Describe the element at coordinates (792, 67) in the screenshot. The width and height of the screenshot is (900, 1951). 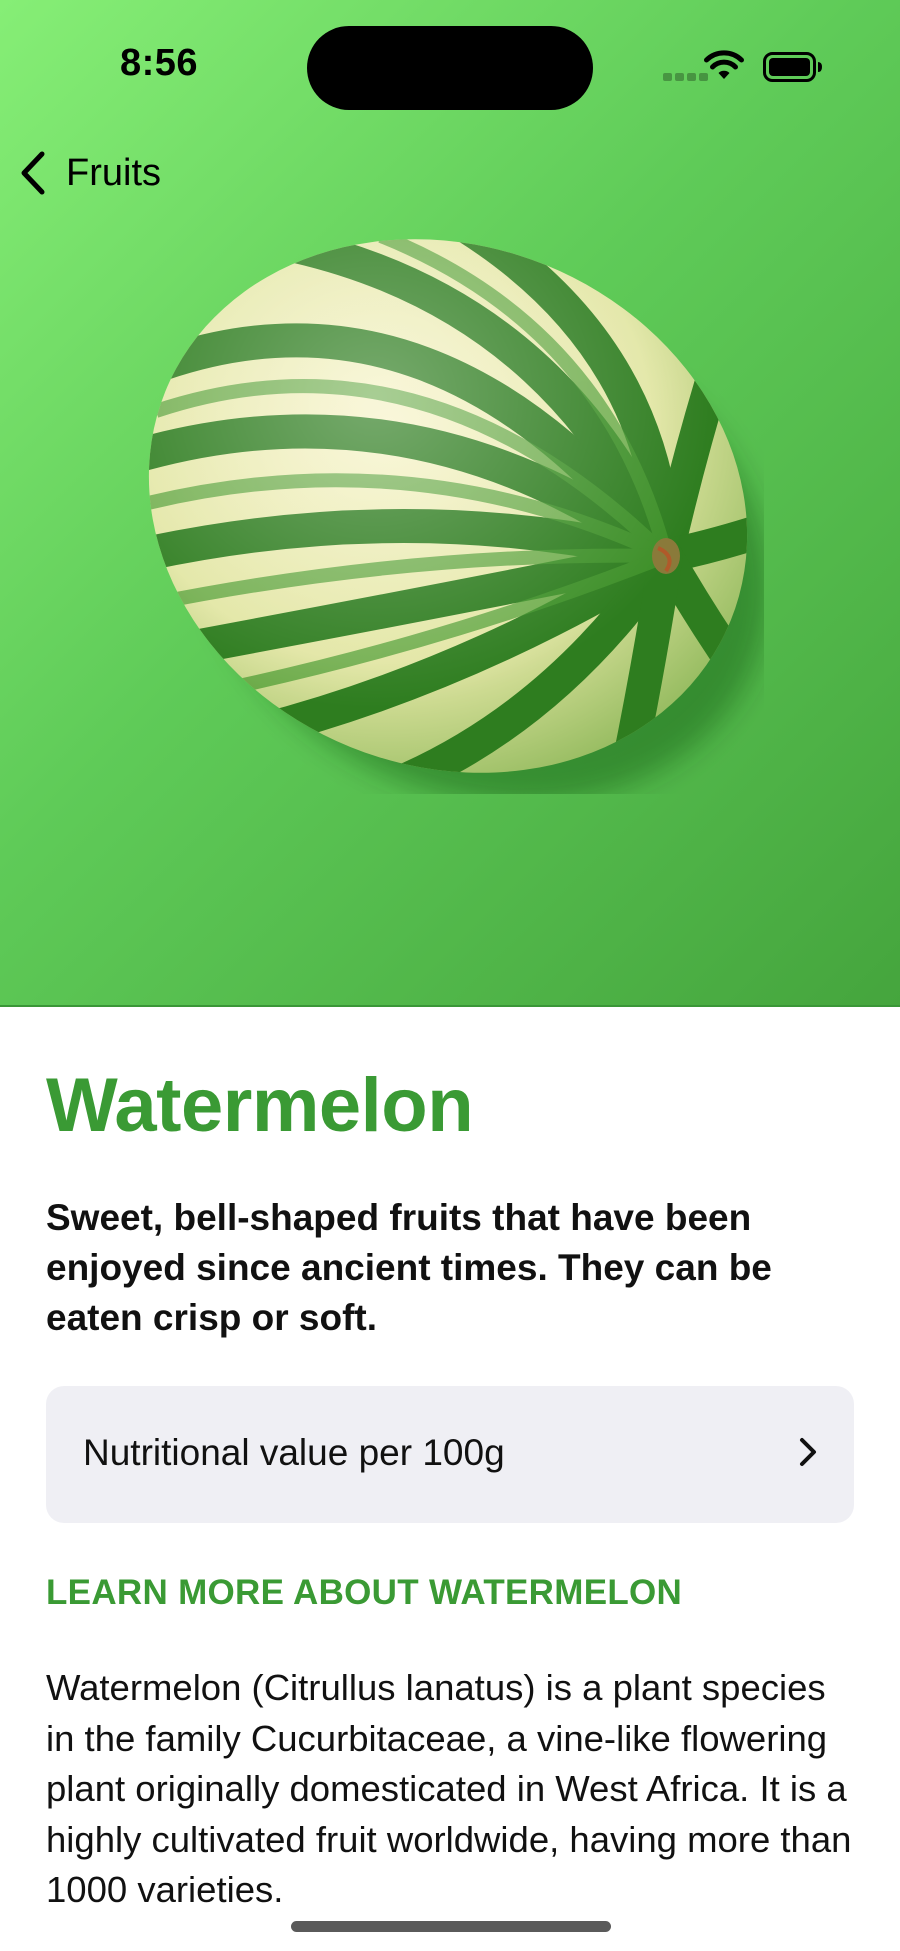
I see `battery-icon` at that location.